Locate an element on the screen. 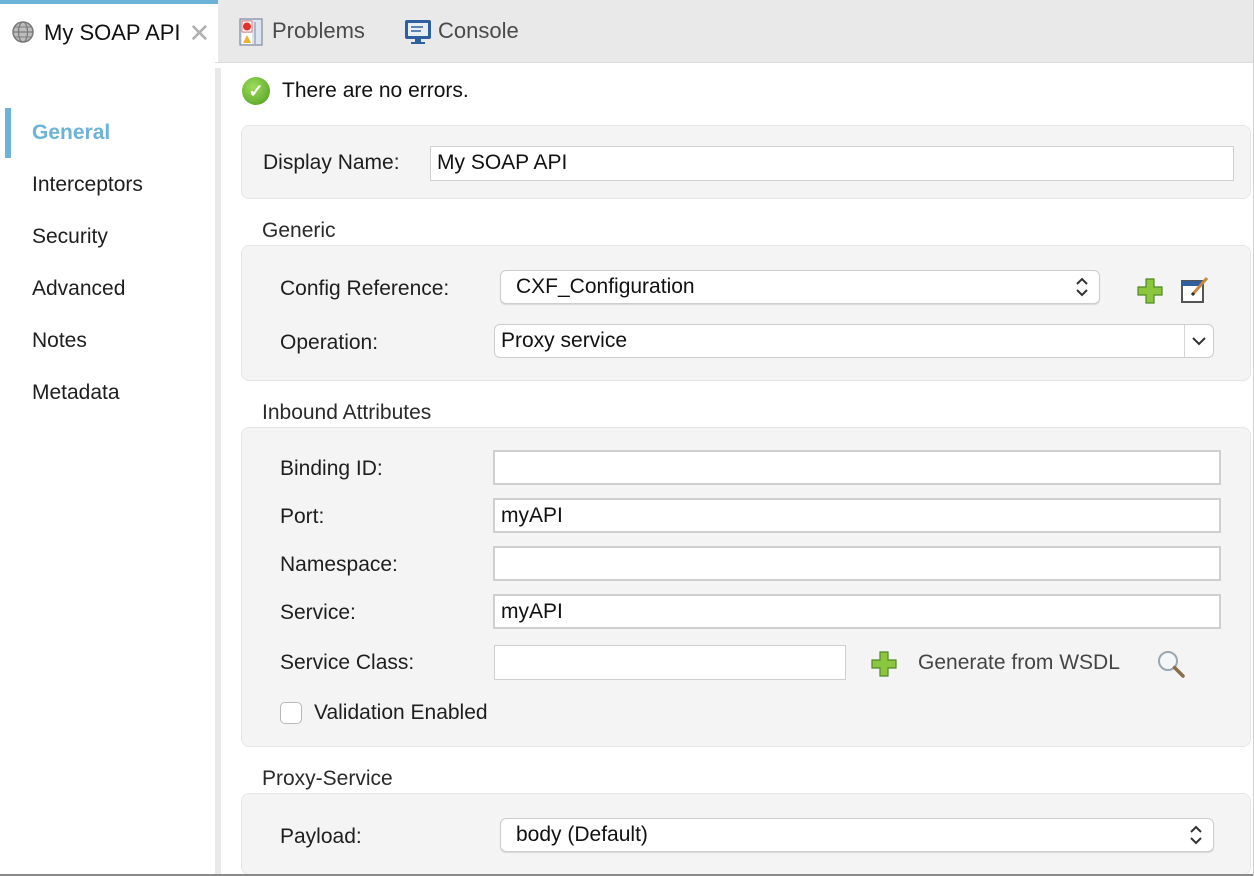 This screenshot has width=1254, height=876. config-reference-select: CXF_Configuration is located at coordinates (800, 287).